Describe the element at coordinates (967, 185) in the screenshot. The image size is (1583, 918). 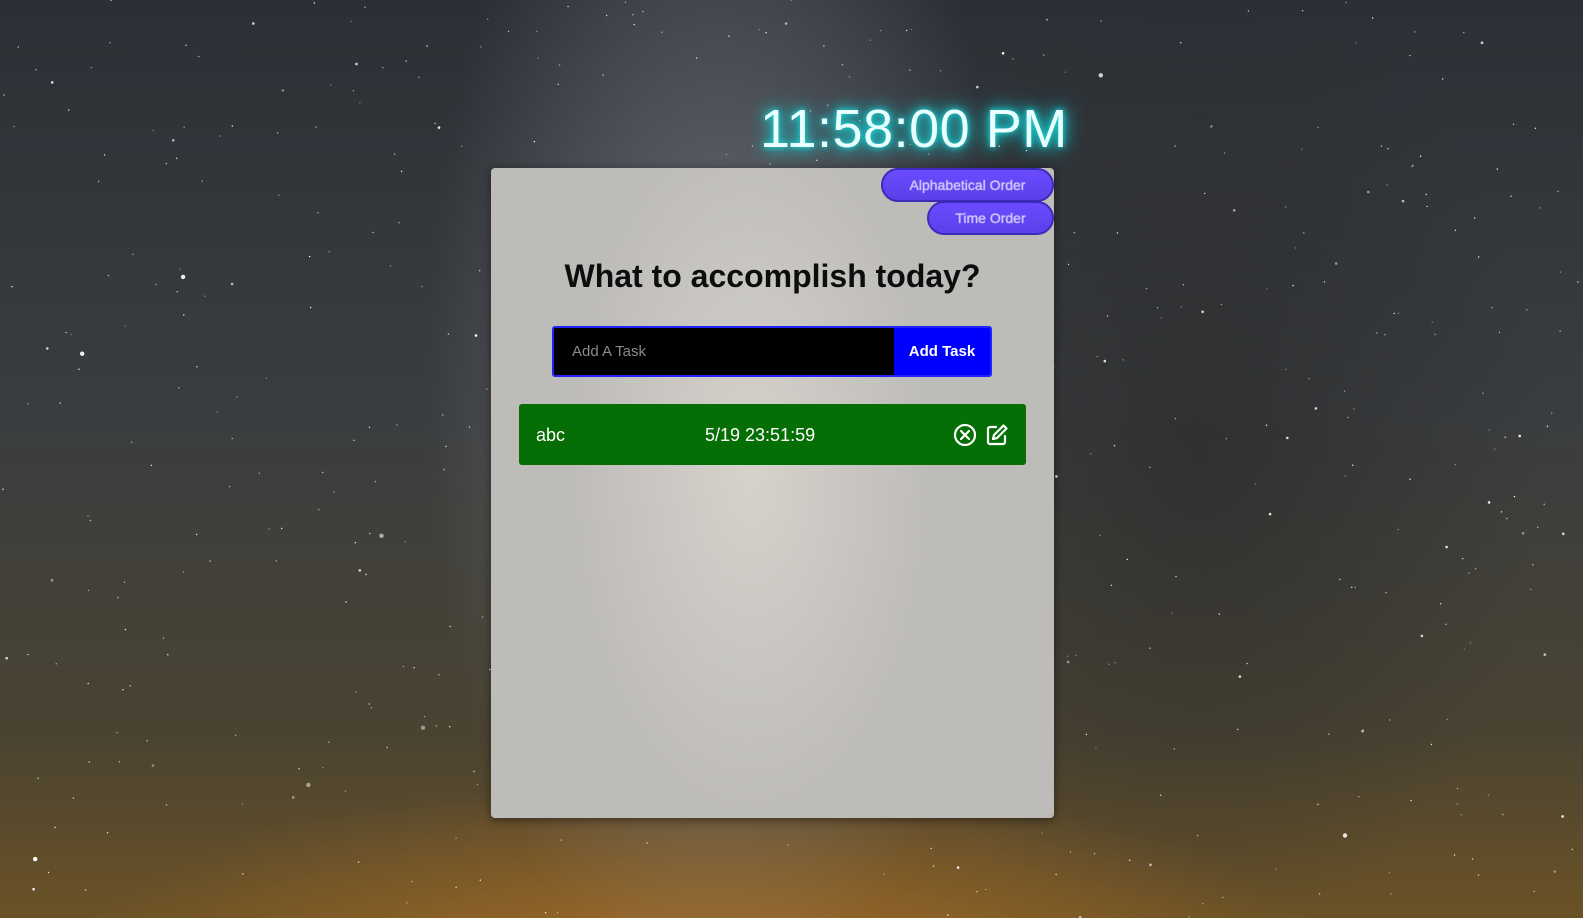
I see `sort-alphabetical-button: Alphabetical Order` at that location.